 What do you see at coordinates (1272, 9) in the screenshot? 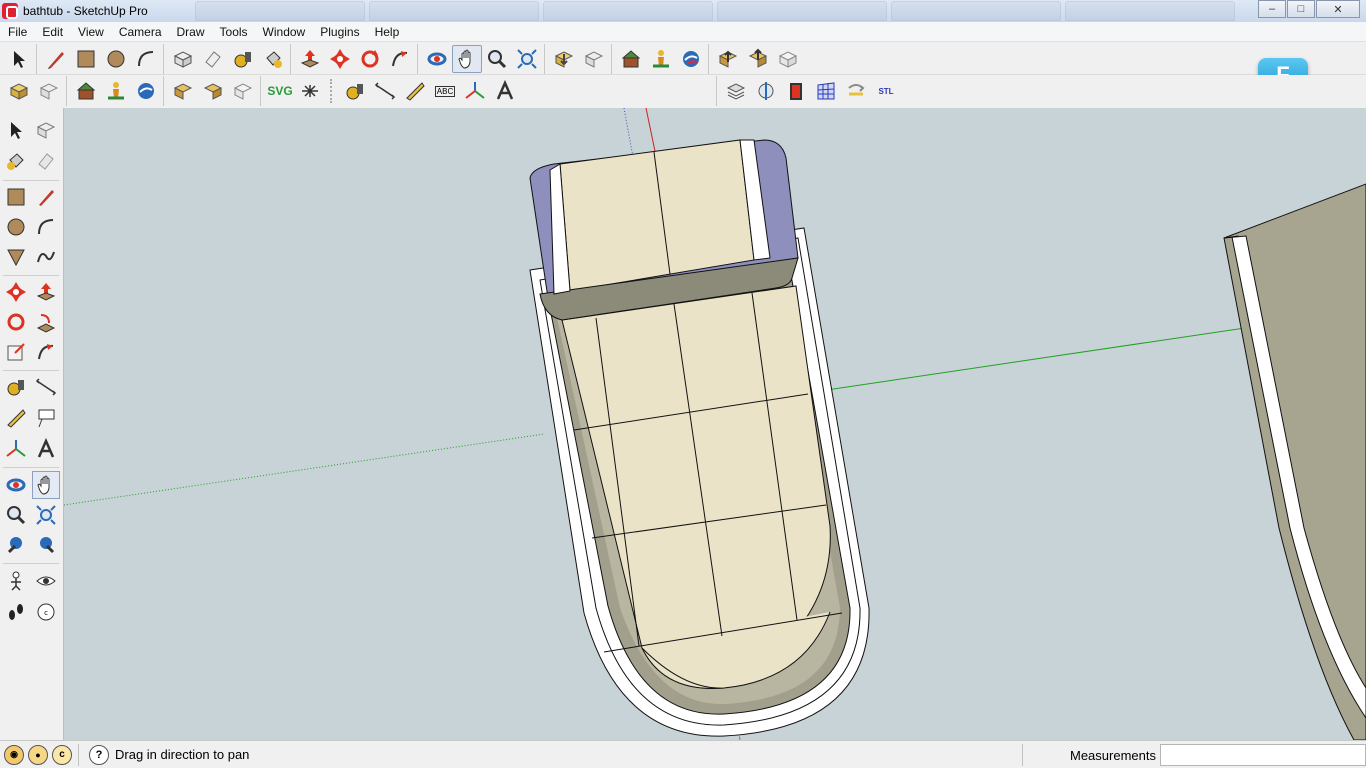
I see `minimize-button: –` at bounding box center [1272, 9].